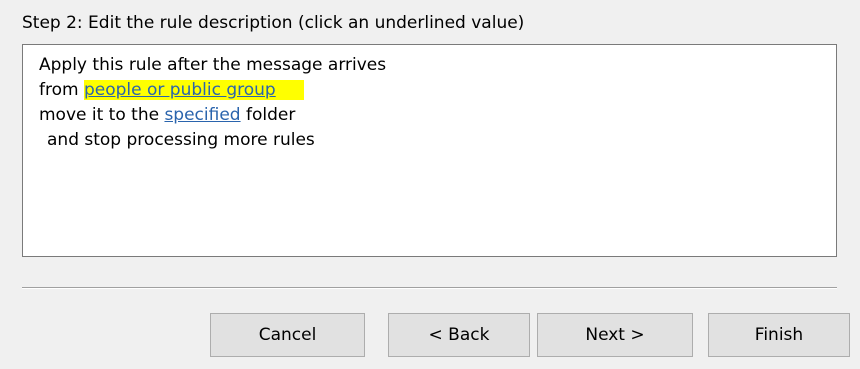 This screenshot has height=369, width=860. I want to click on back-button: < Back, so click(459, 335).